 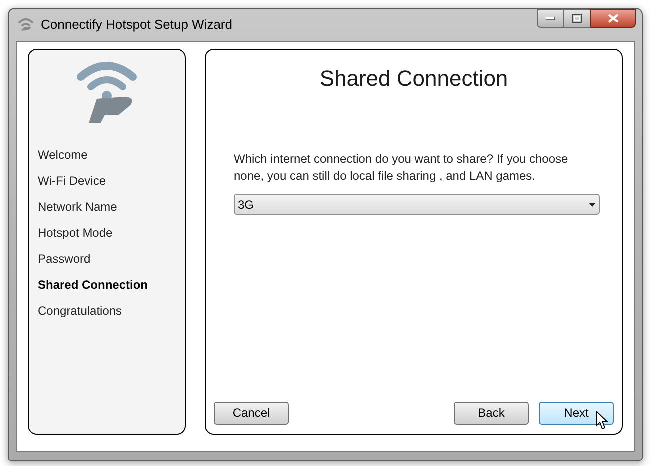 What do you see at coordinates (592, 204) in the screenshot?
I see `dropdown-arrow-icon` at bounding box center [592, 204].